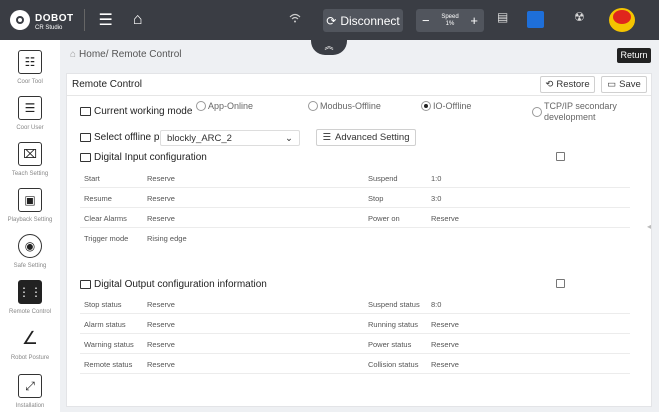 Image resolution: width=659 pixels, height=412 pixels. What do you see at coordinates (649, 226) in the screenshot?
I see `scroll-handle: ◂` at bounding box center [649, 226].